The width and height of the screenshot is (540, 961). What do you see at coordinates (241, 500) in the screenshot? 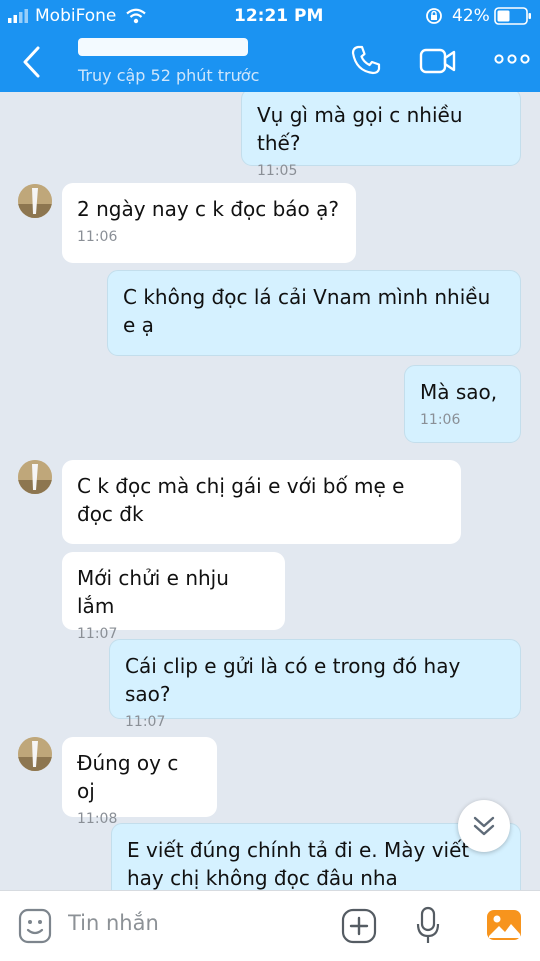
I see `message-text: C k đọc mà chị gái e với bố mẹ e đọc đk` at bounding box center [241, 500].